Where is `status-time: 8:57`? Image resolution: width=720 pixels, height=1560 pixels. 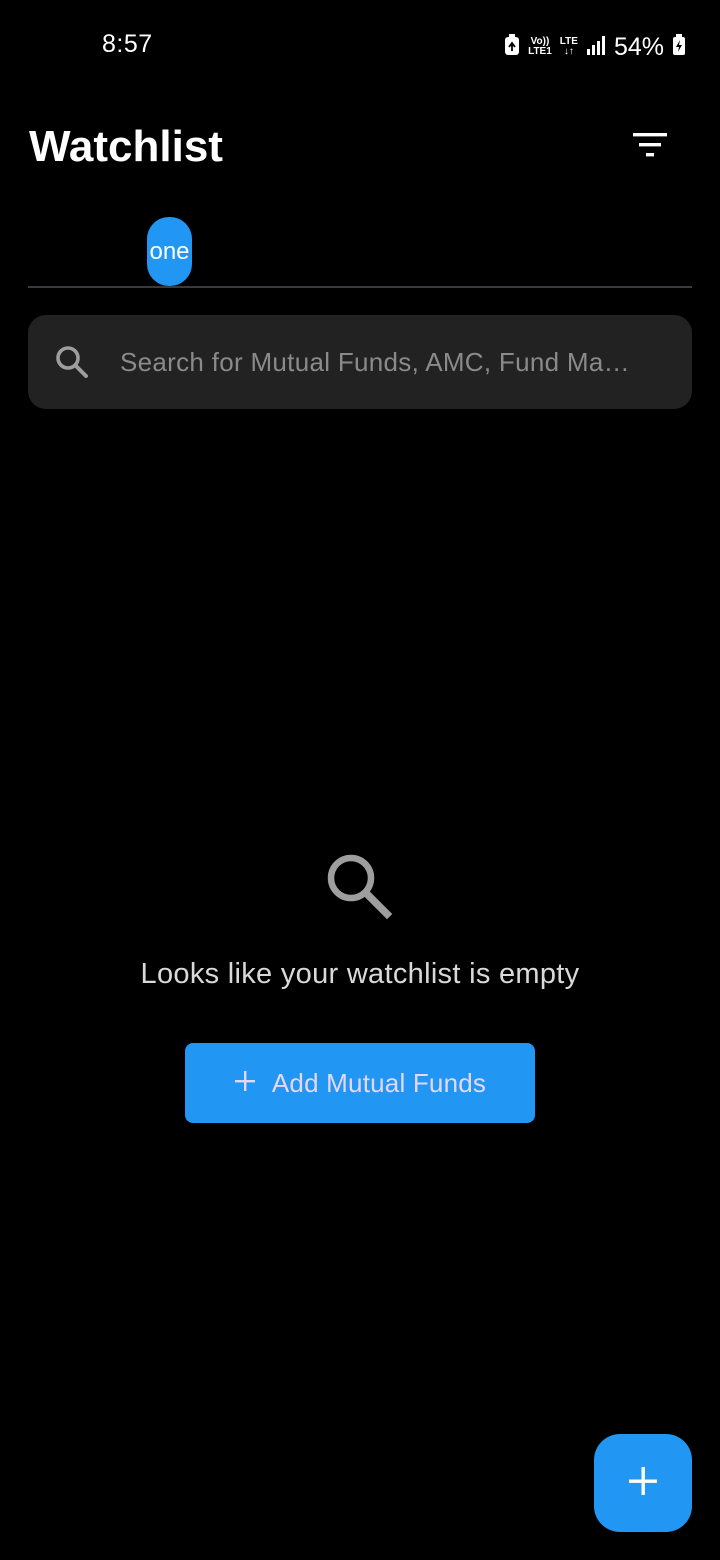 status-time: 8:57 is located at coordinates (127, 44).